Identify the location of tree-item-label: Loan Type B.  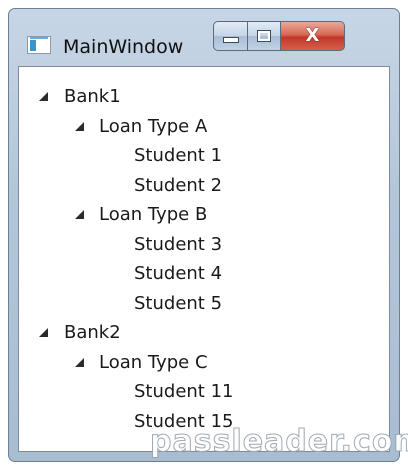
(153, 214).